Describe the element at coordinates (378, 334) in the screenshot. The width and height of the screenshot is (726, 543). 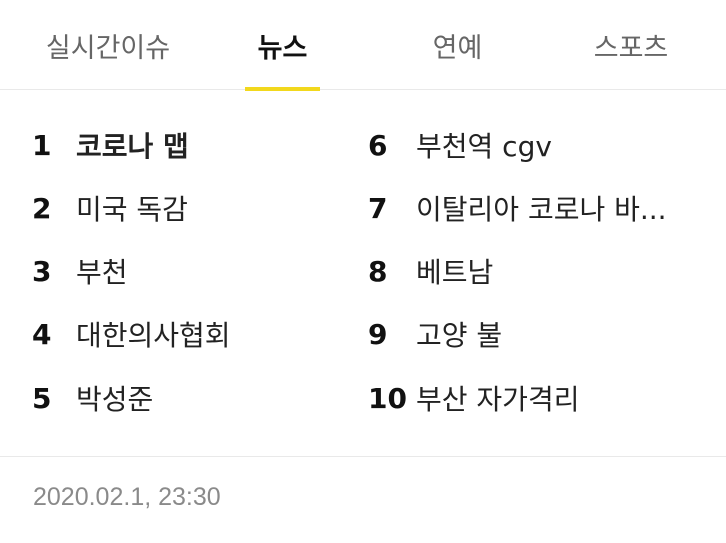
I see `rank-number: 9` at that location.